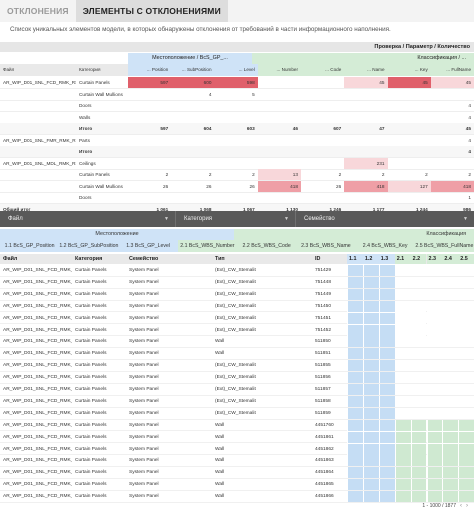 The image size is (474, 513). I want to click on pivot-cell-category: Curtain Wall Mullions, so click(101, 186).